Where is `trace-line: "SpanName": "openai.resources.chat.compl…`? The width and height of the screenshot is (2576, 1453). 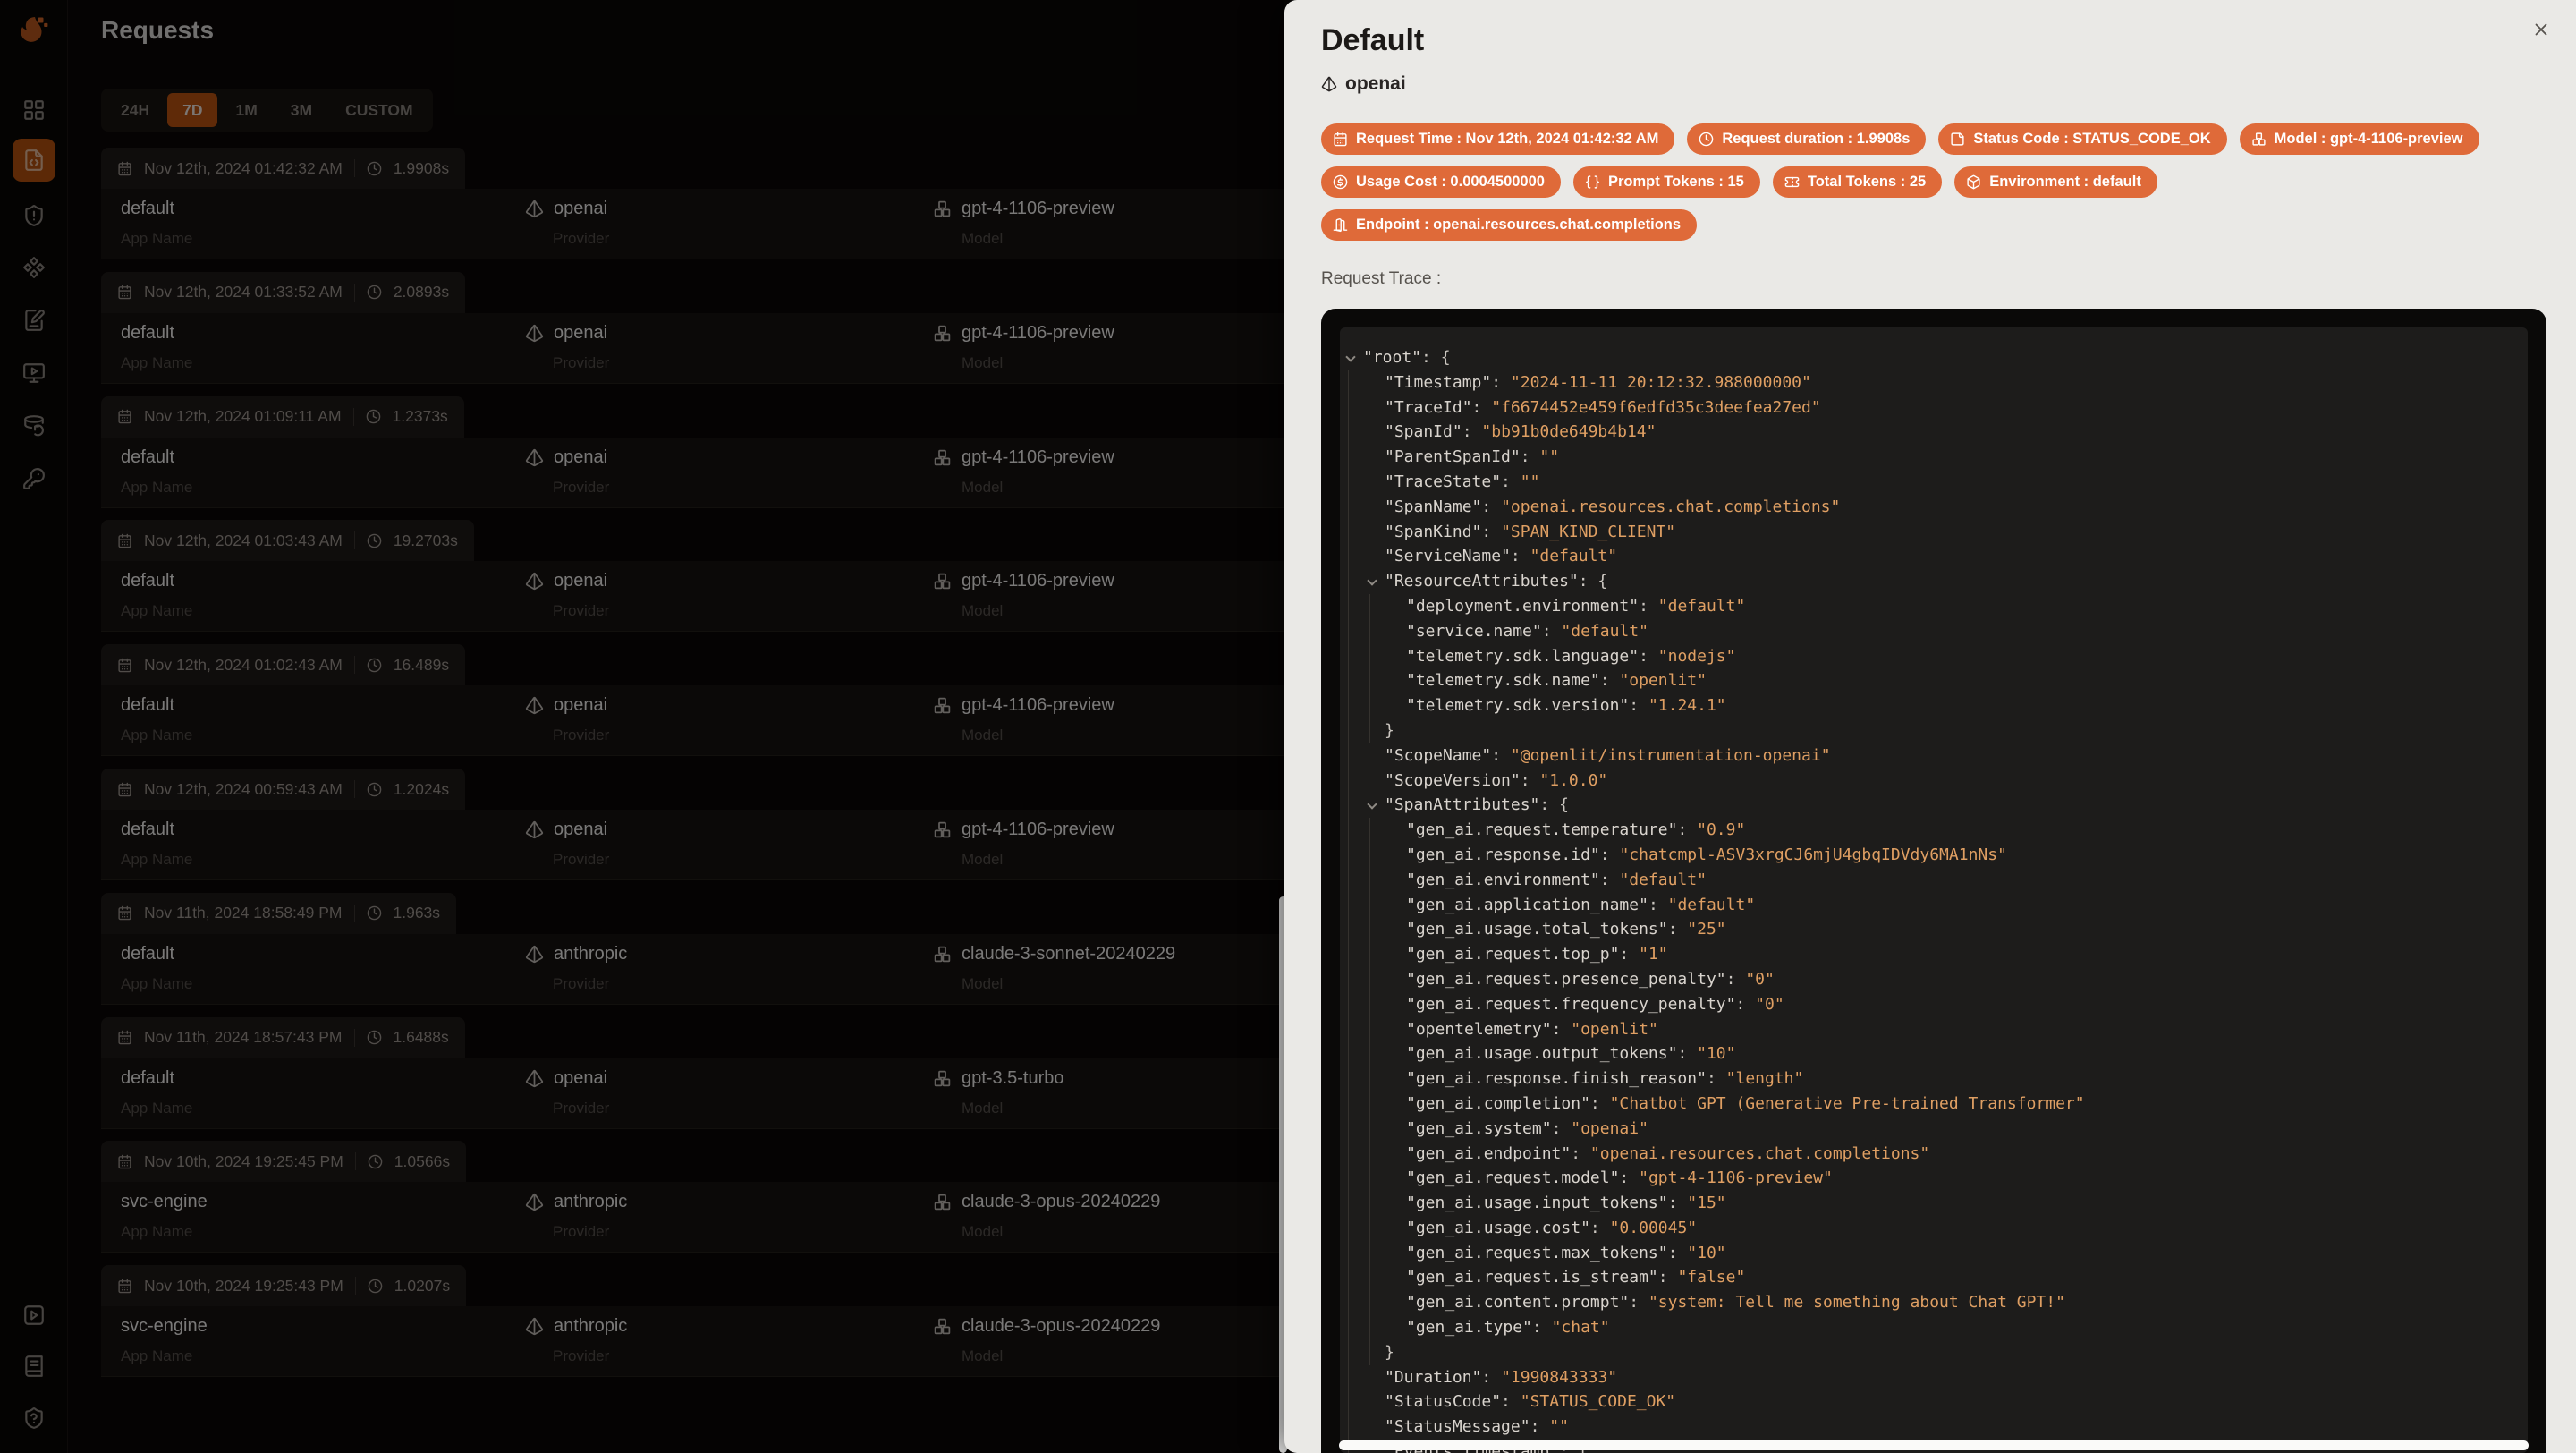
trace-line: "SpanName": "openai.resources.chat.compl… is located at coordinates (1613, 506).